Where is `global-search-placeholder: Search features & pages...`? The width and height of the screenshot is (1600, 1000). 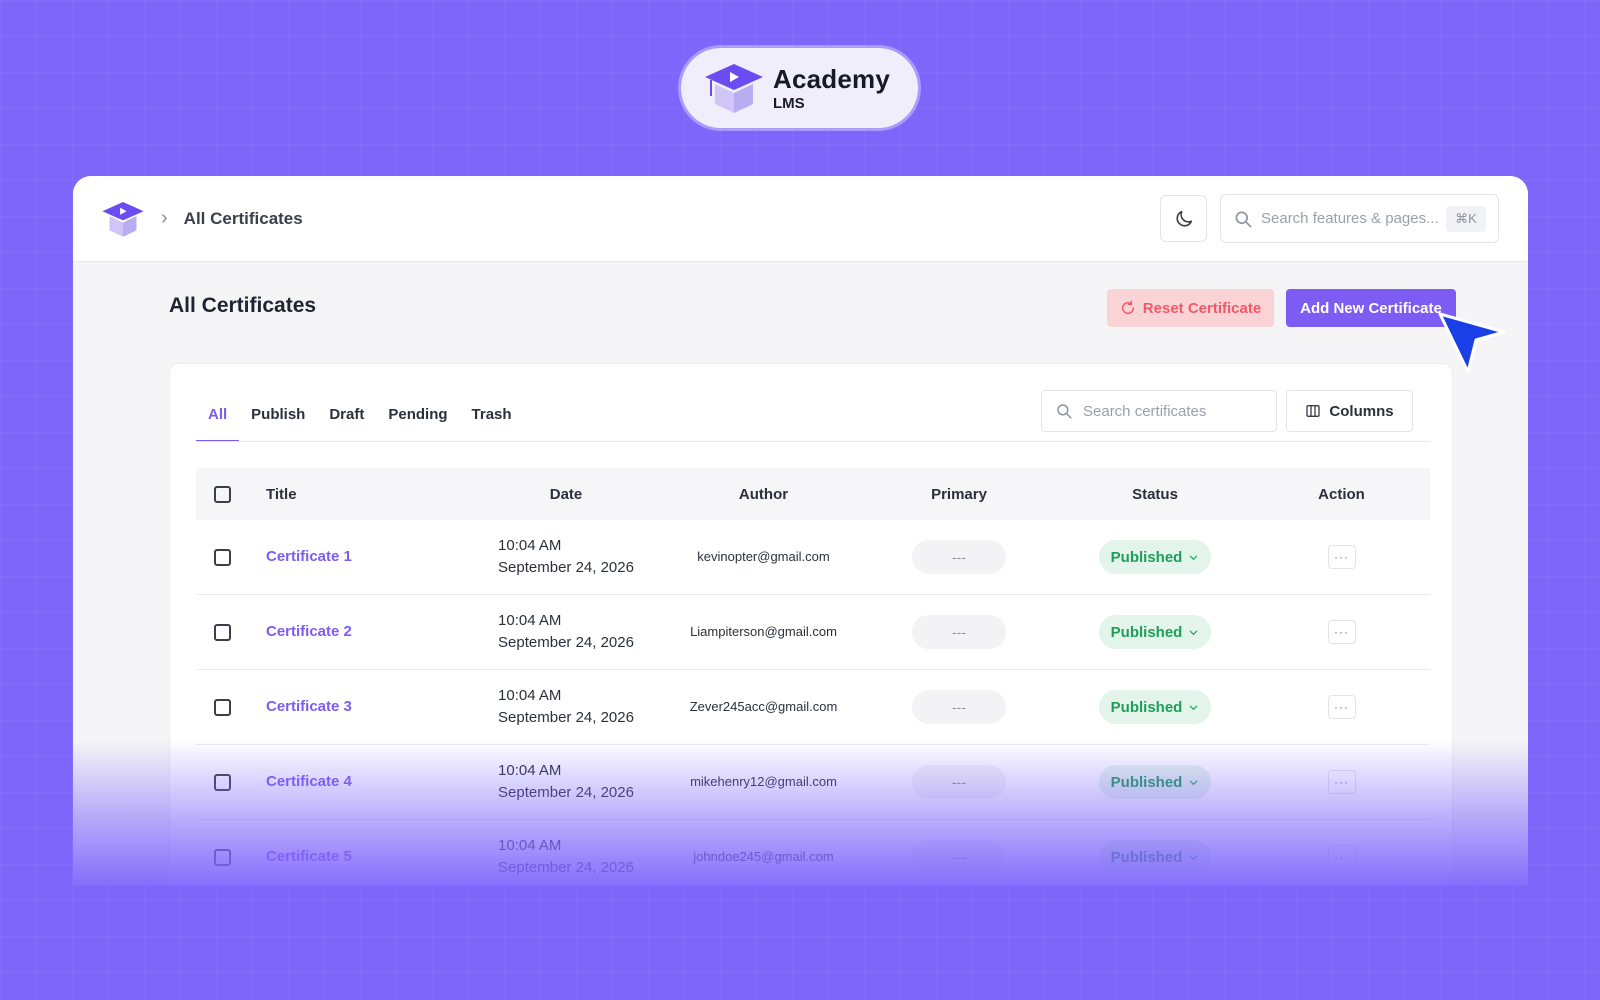
global-search-placeholder: Search features & pages... is located at coordinates (1350, 218).